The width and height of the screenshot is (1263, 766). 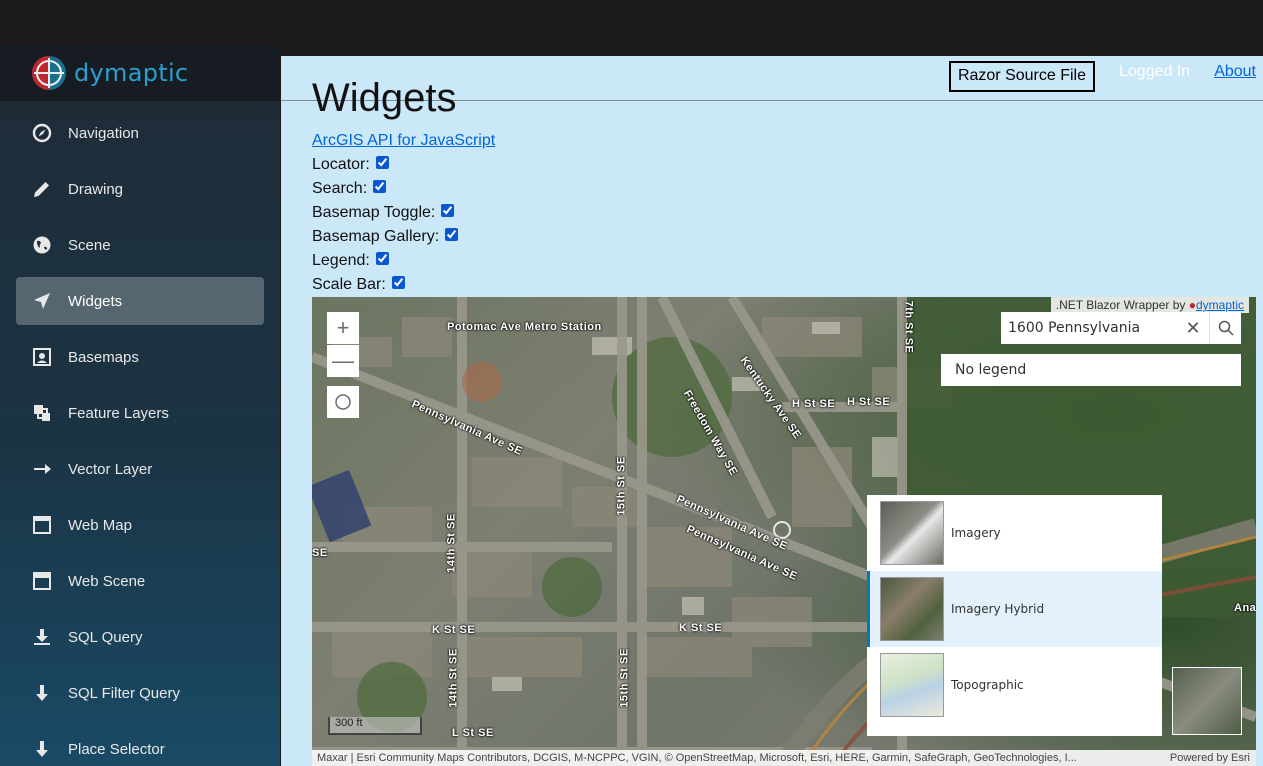 I want to click on basemap-gallery-option: Basemap Gallery:, so click(x=385, y=236).